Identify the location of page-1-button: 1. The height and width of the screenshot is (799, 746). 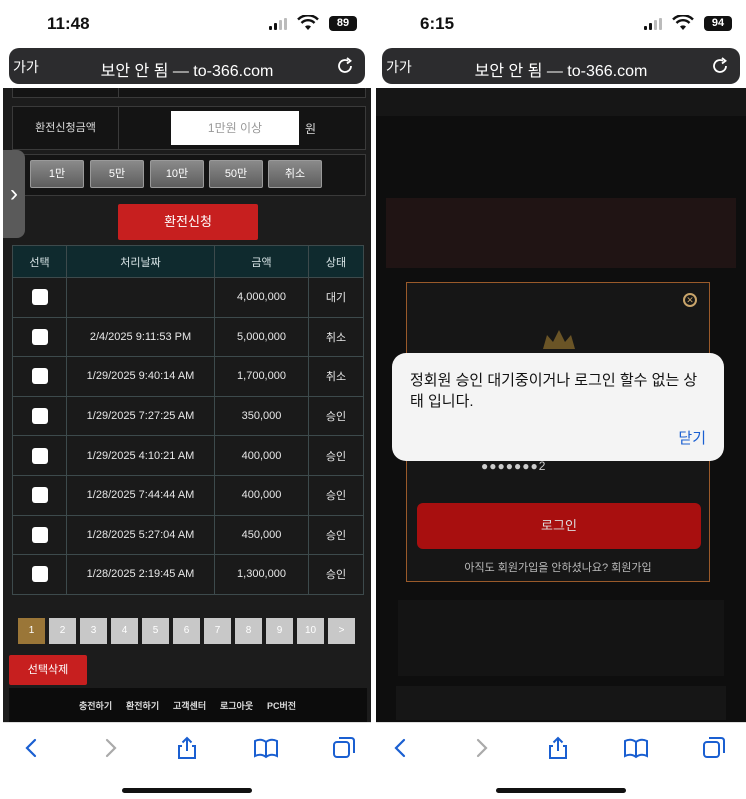
(31, 631).